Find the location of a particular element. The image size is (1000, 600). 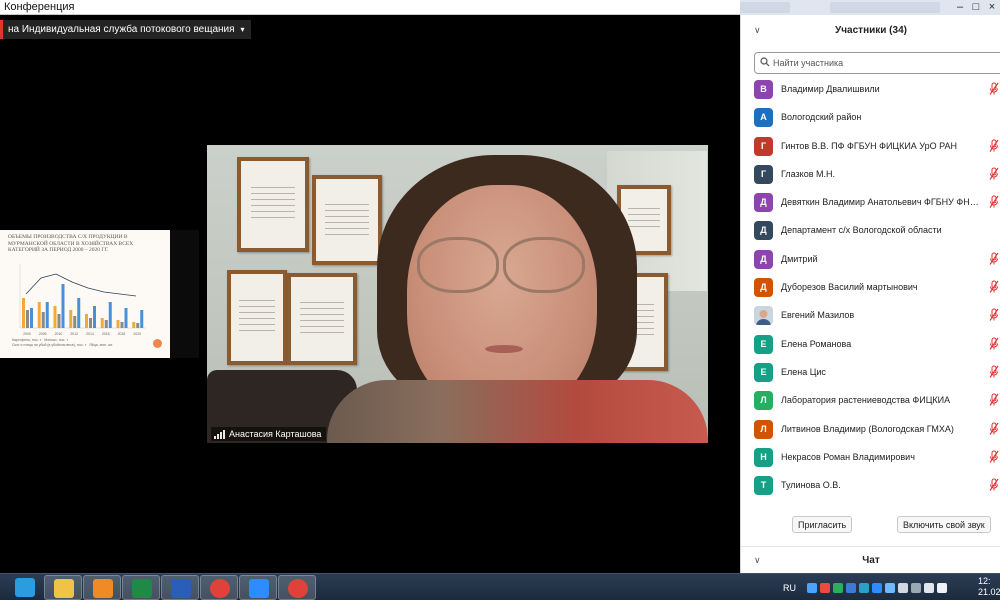

avatar: Д is located at coordinates (763, 203).